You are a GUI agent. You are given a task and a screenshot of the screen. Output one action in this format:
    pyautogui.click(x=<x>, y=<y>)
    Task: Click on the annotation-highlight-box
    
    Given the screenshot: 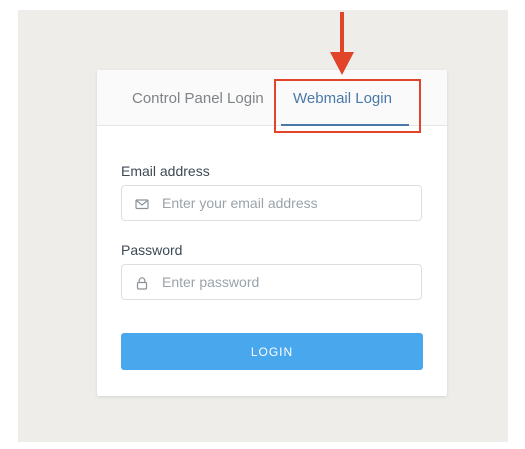 What is the action you would take?
    pyautogui.click(x=347, y=106)
    